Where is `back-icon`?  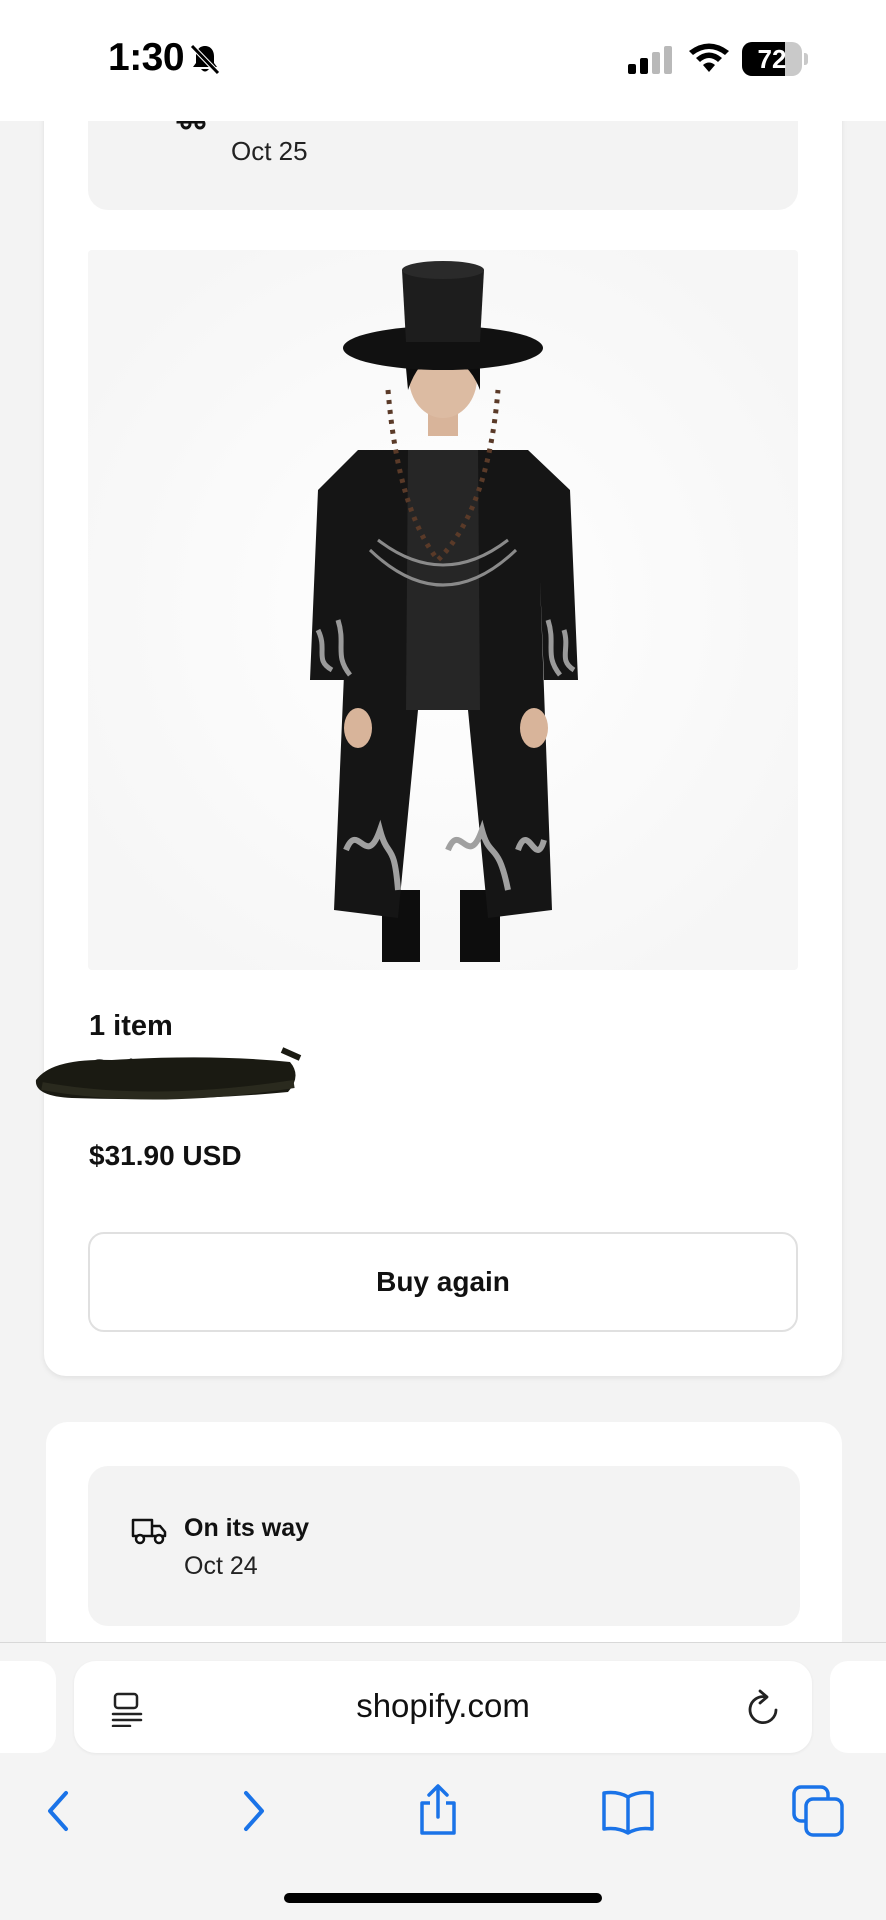
back-icon is located at coordinates (60, 1811).